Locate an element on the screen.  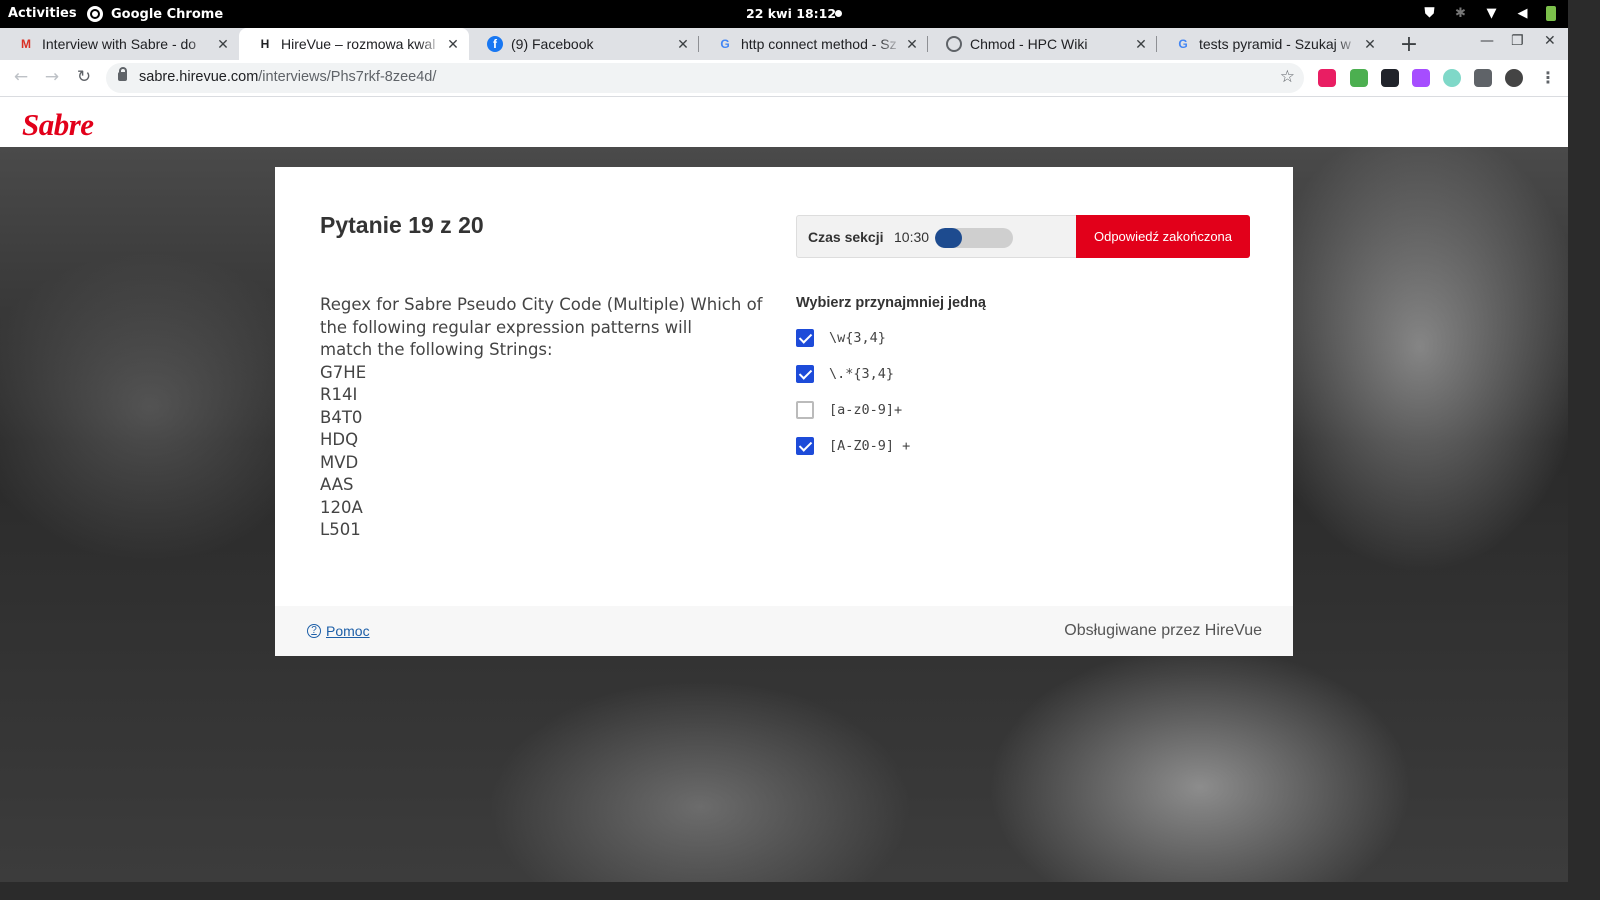
url-path: /interviews/Phs7rkf-8zee4d/ is located at coordinates (347, 77).